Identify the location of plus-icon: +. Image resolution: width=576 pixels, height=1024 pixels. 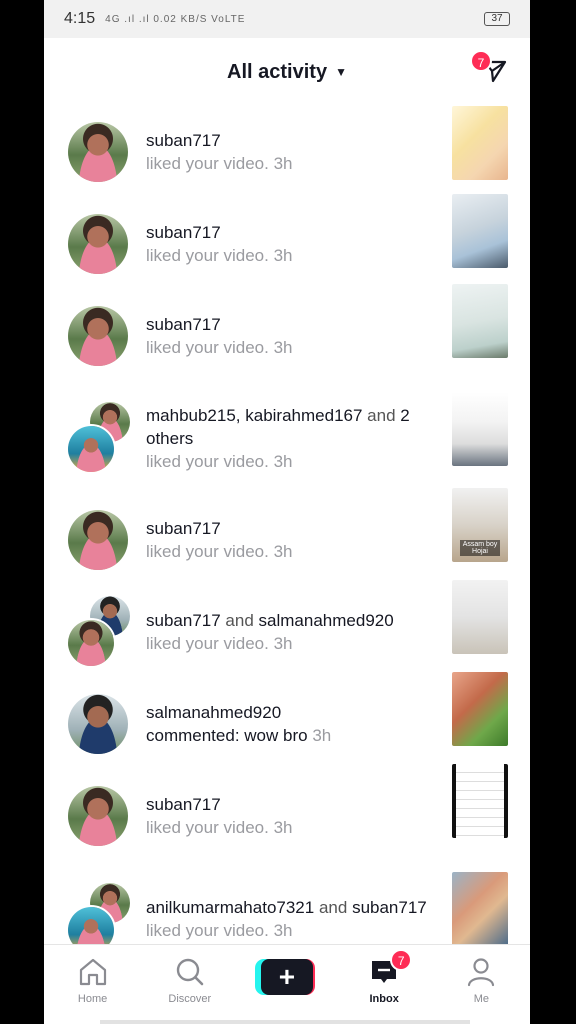
(286, 977).